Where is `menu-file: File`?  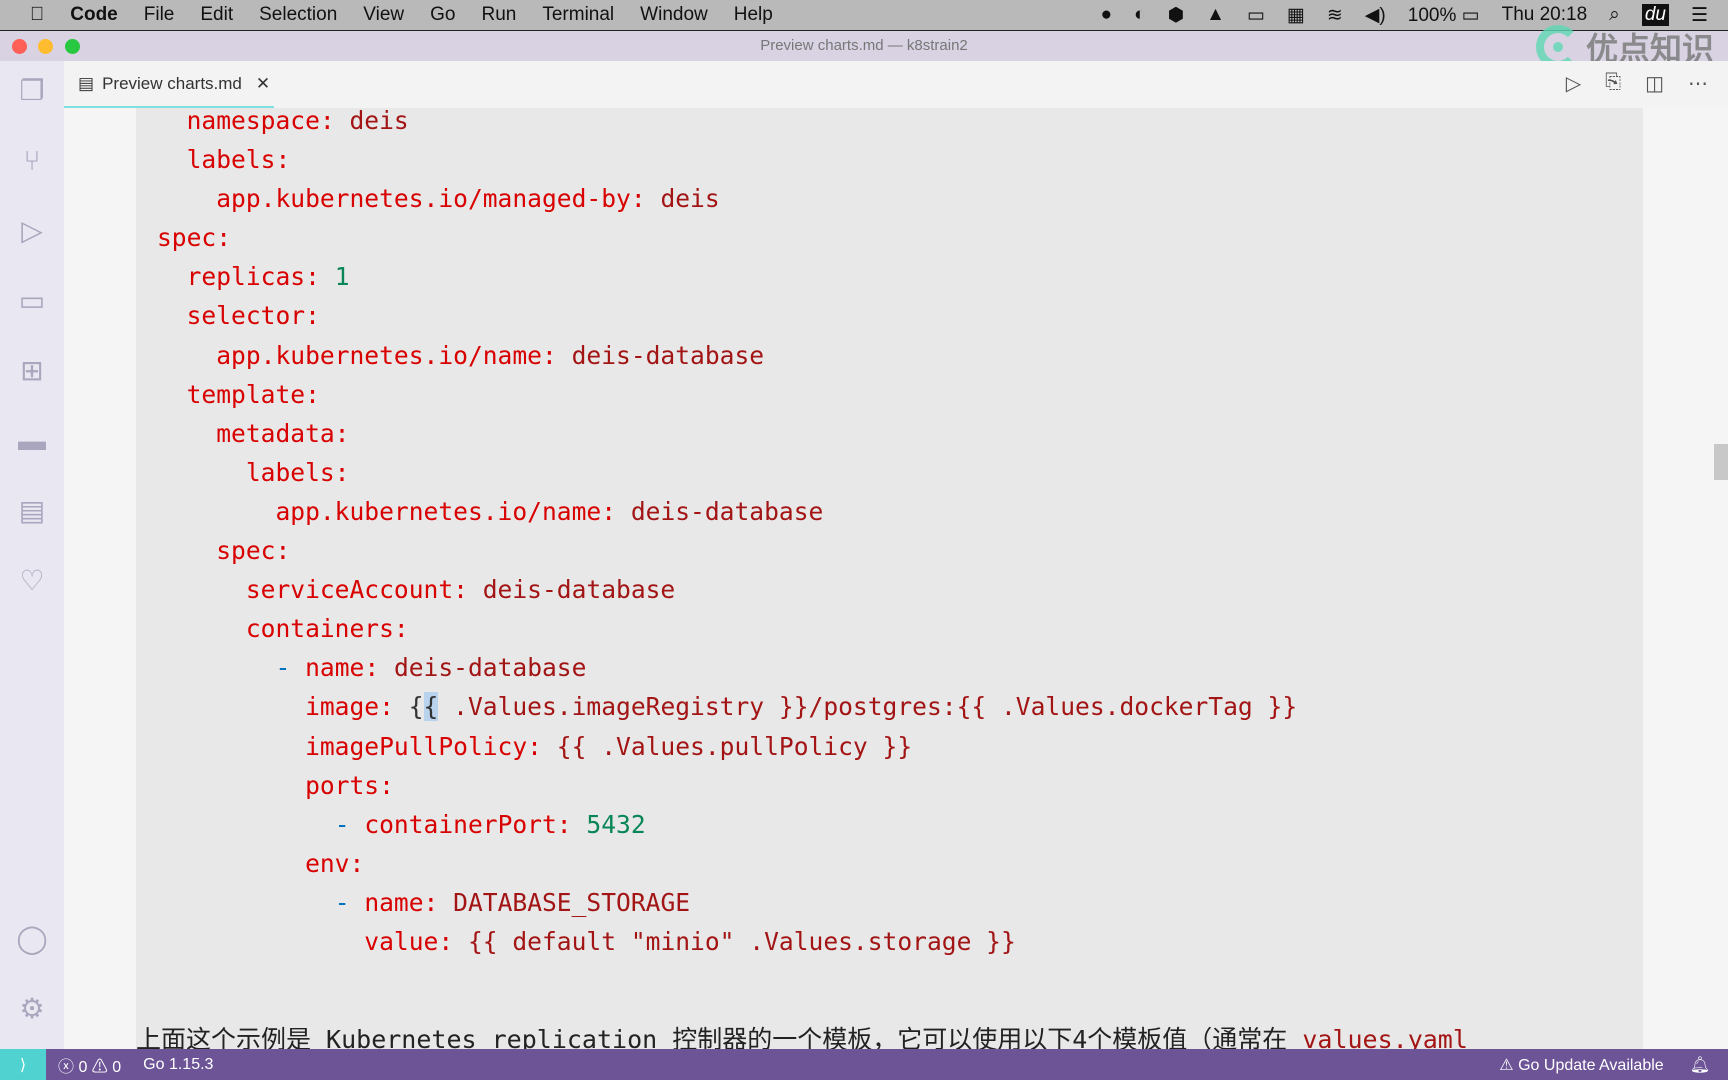 menu-file: File is located at coordinates (159, 15).